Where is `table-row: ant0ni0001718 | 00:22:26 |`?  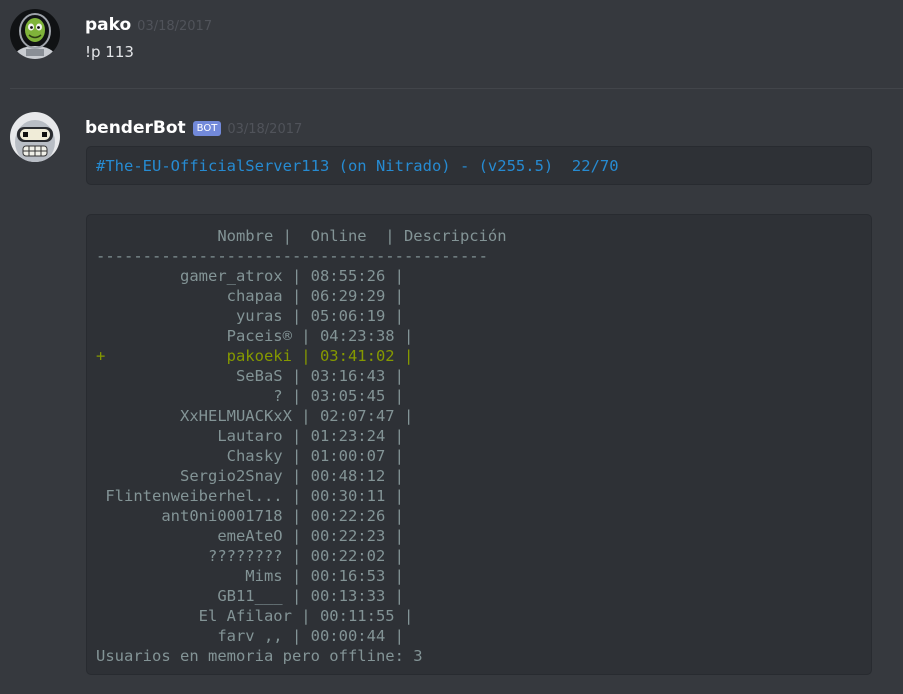 table-row: ant0ni0001718 | 00:22:26 | is located at coordinates (250, 516).